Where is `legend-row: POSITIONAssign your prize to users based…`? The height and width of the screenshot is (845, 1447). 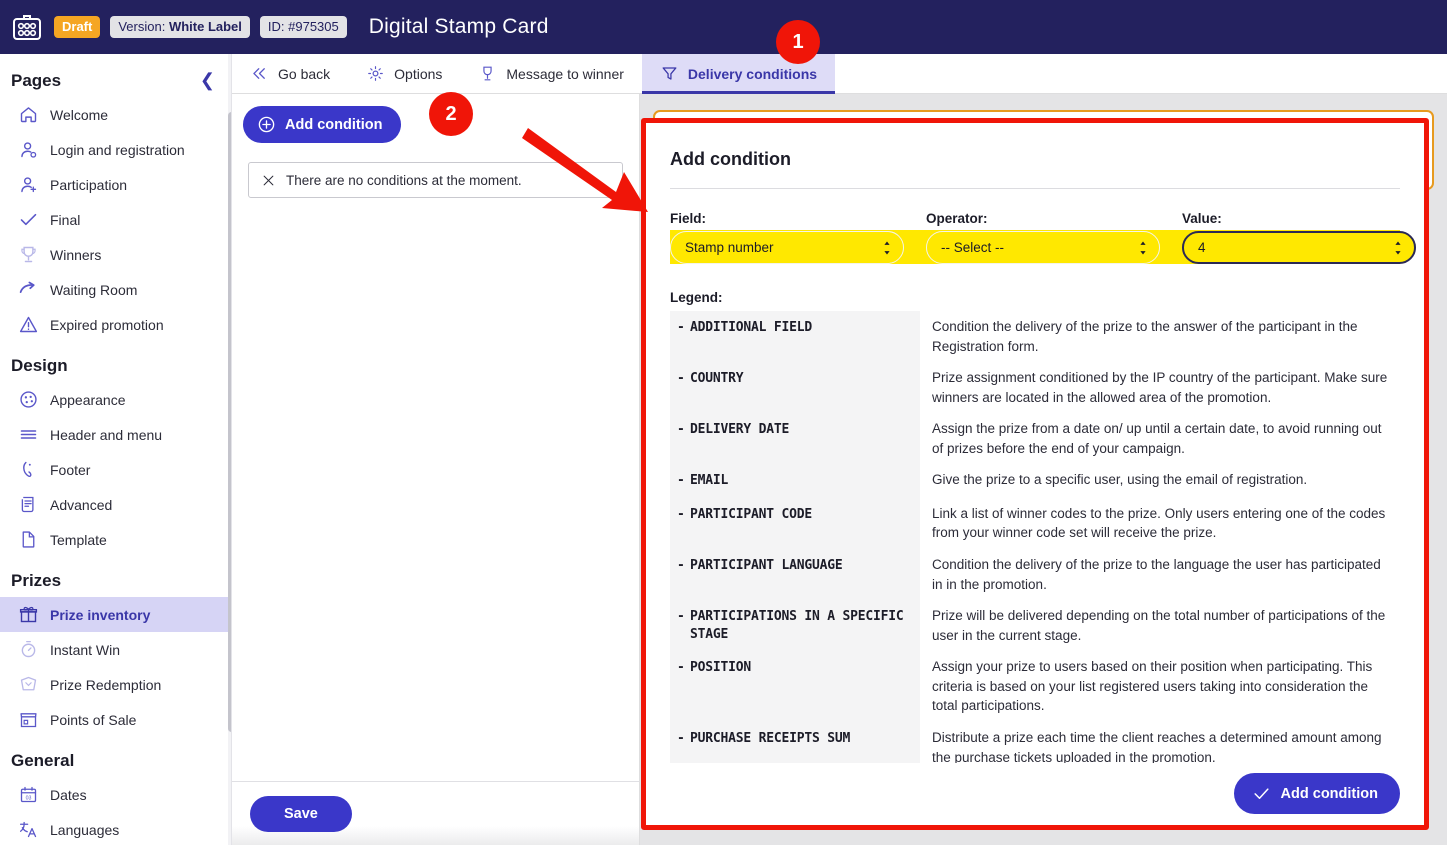 legend-row: POSITIONAssign your prize to users based… is located at coordinates (1035, 686).